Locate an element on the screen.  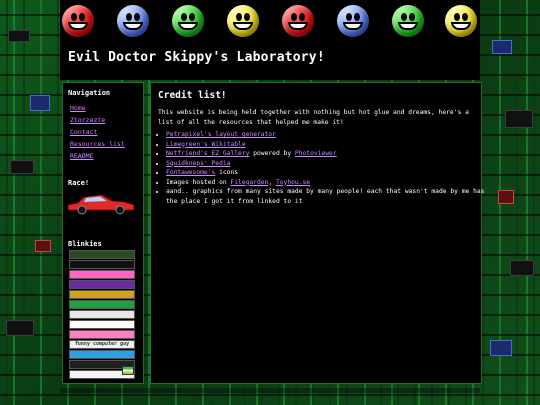
nav-item: Contact is located at coordinates (97, 132).